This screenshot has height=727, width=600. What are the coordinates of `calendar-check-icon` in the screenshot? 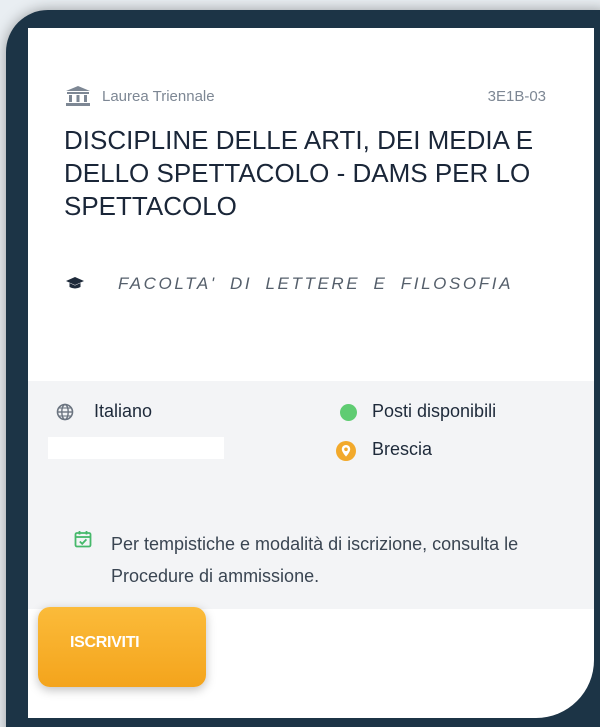 It's located at (83, 539).